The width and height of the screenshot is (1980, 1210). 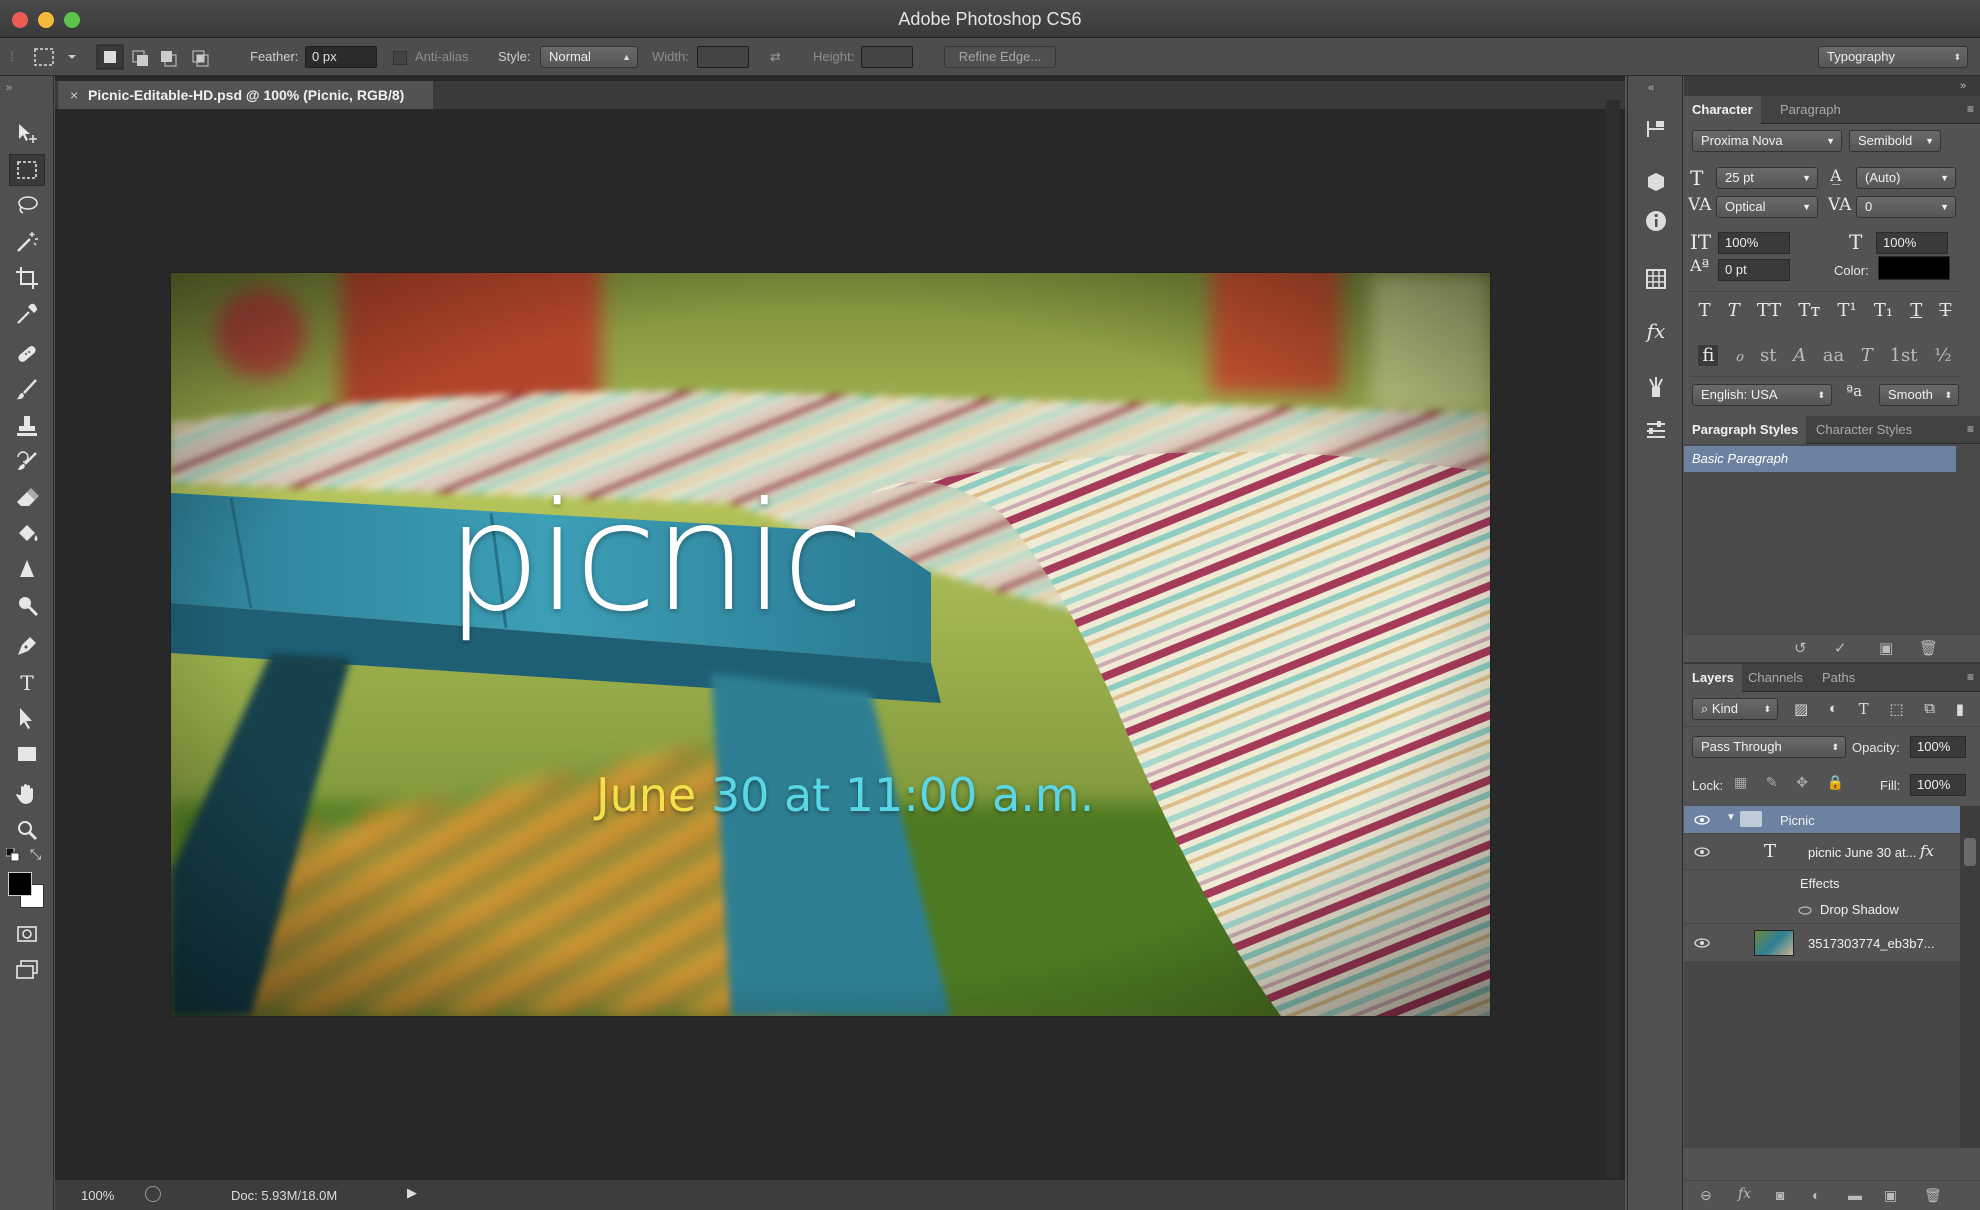 I want to click on height-input, so click(x=887, y=57).